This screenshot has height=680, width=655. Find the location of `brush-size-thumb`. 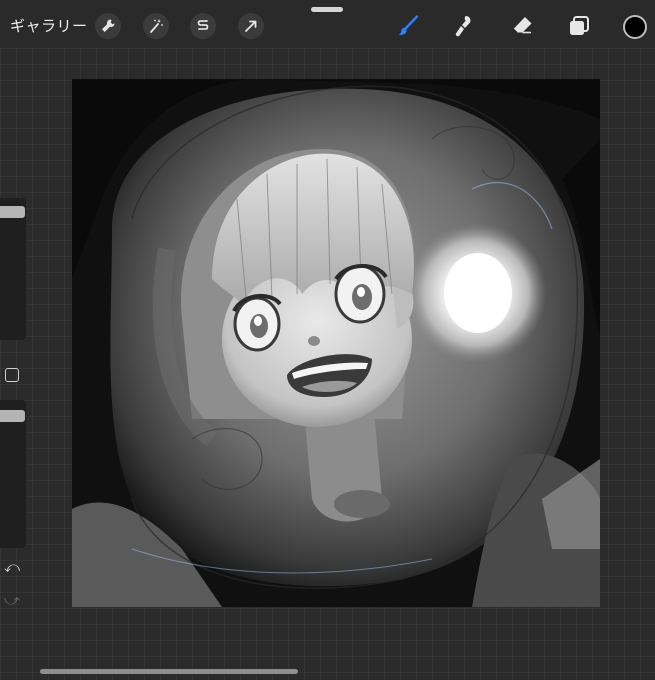

brush-size-thumb is located at coordinates (12, 212).